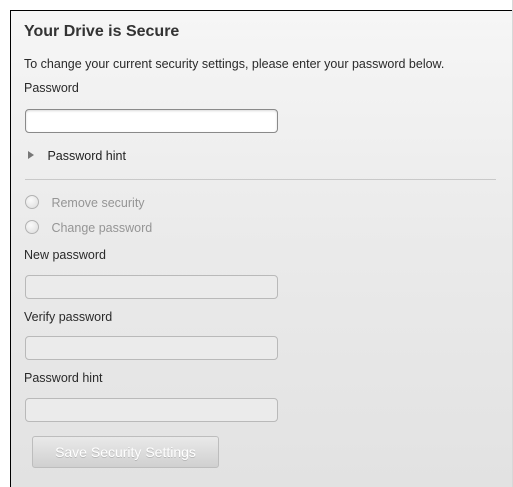 This screenshot has width=513, height=487. Describe the element at coordinates (151, 410) in the screenshot. I see `password-hint-input` at that location.